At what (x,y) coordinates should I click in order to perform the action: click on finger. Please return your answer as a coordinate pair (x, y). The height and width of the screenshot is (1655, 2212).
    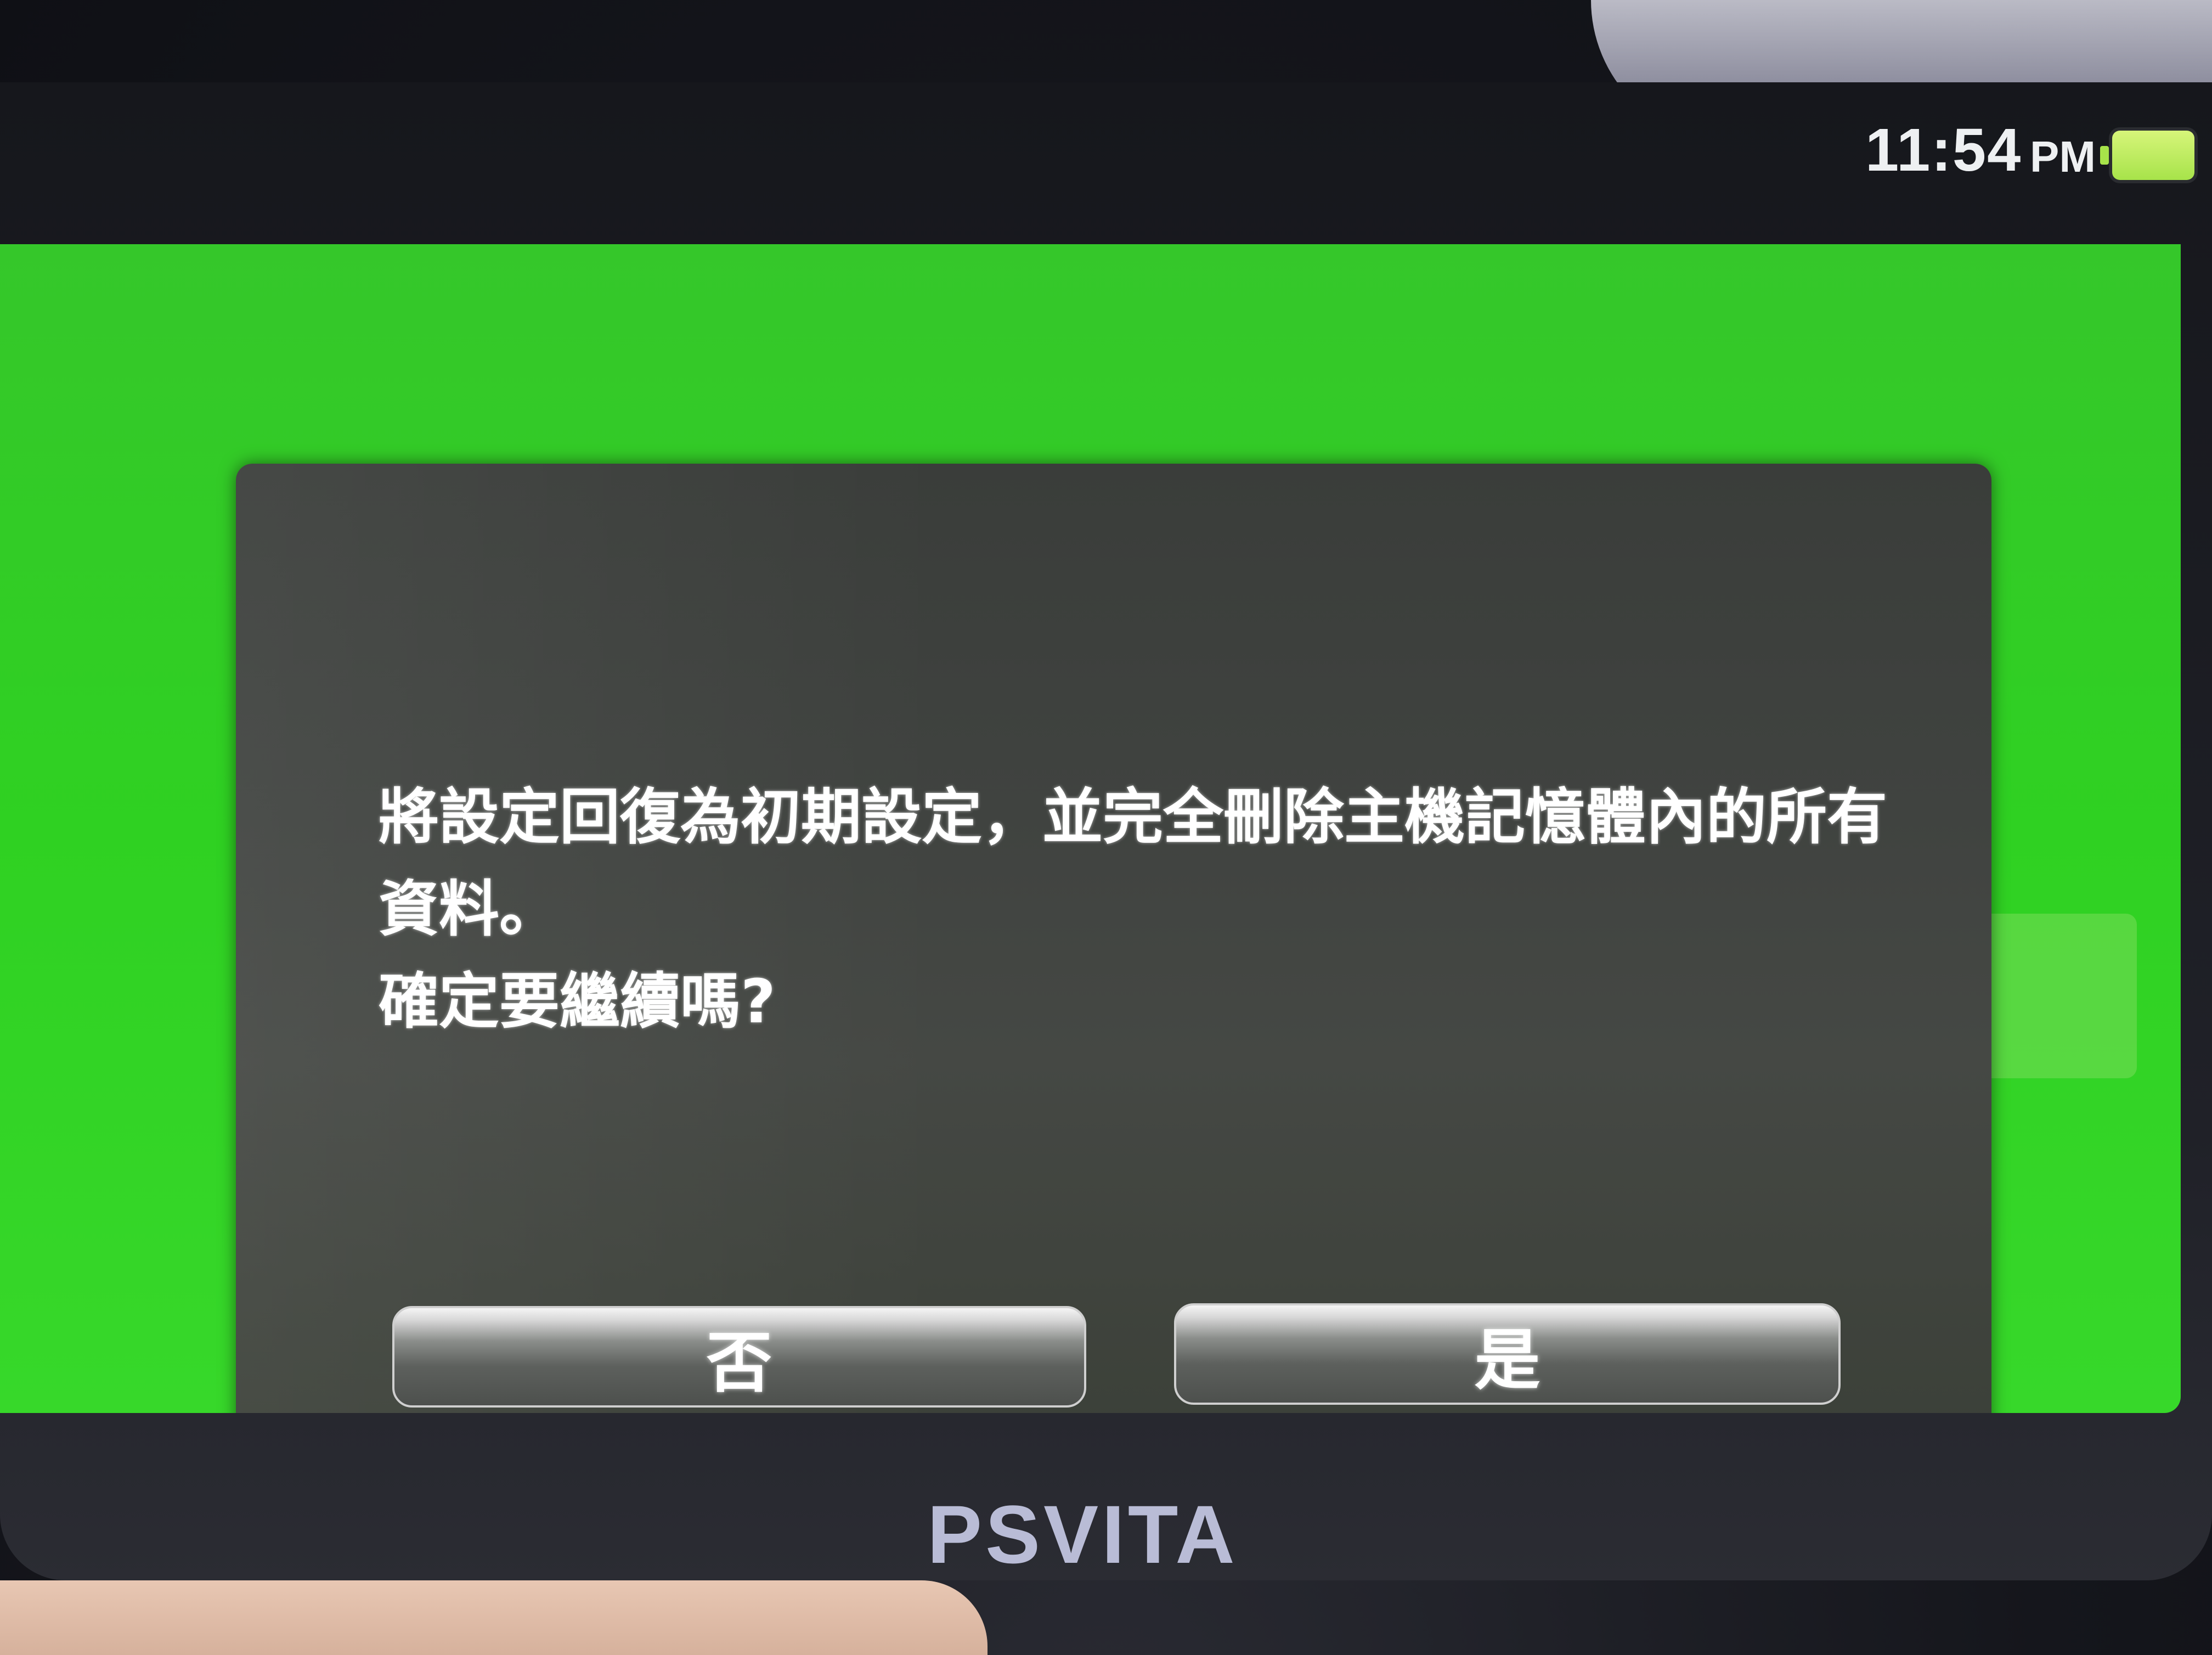
    Looking at the image, I should click on (494, 1617).